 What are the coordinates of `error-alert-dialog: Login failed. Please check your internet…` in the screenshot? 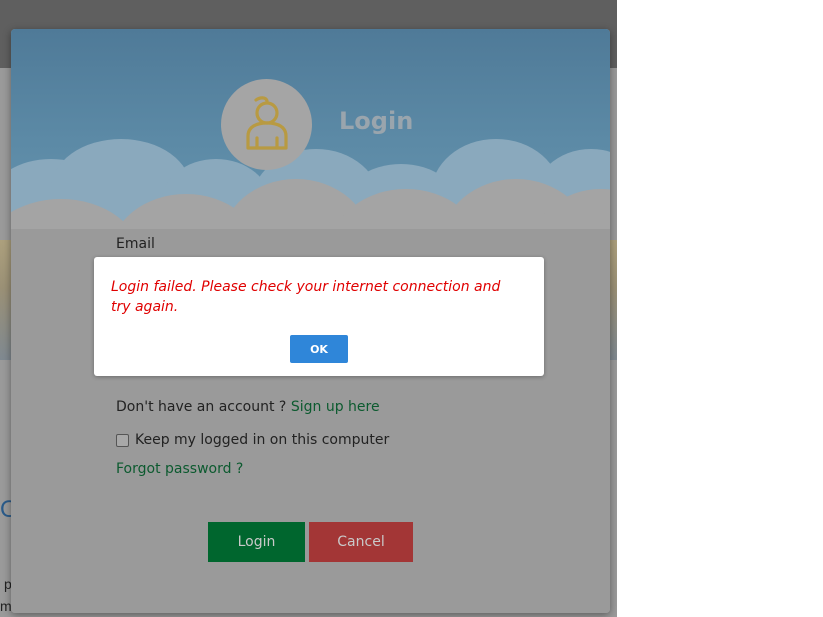 It's located at (319, 316).